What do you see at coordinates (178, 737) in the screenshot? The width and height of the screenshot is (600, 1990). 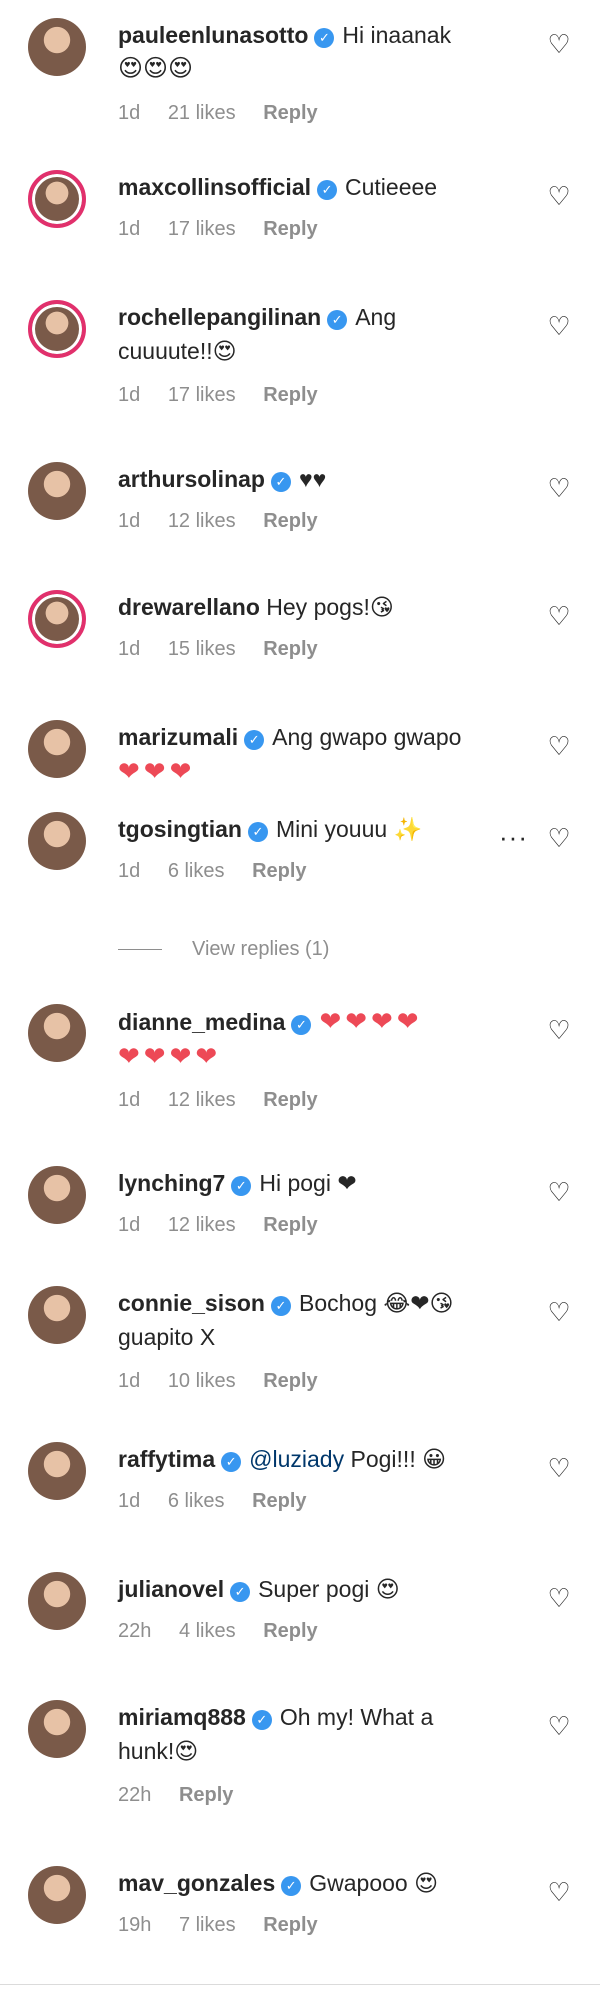 I see `username: marizumali` at bounding box center [178, 737].